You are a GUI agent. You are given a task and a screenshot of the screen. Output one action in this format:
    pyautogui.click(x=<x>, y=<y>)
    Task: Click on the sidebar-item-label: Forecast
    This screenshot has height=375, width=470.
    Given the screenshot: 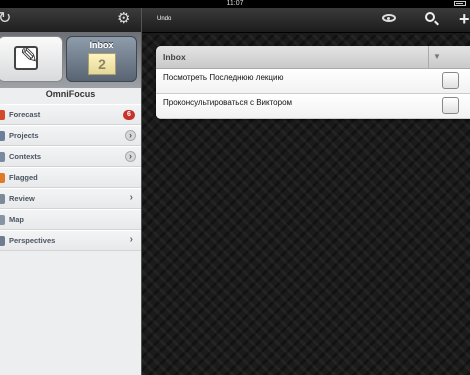 What is the action you would take?
    pyautogui.click(x=25, y=114)
    